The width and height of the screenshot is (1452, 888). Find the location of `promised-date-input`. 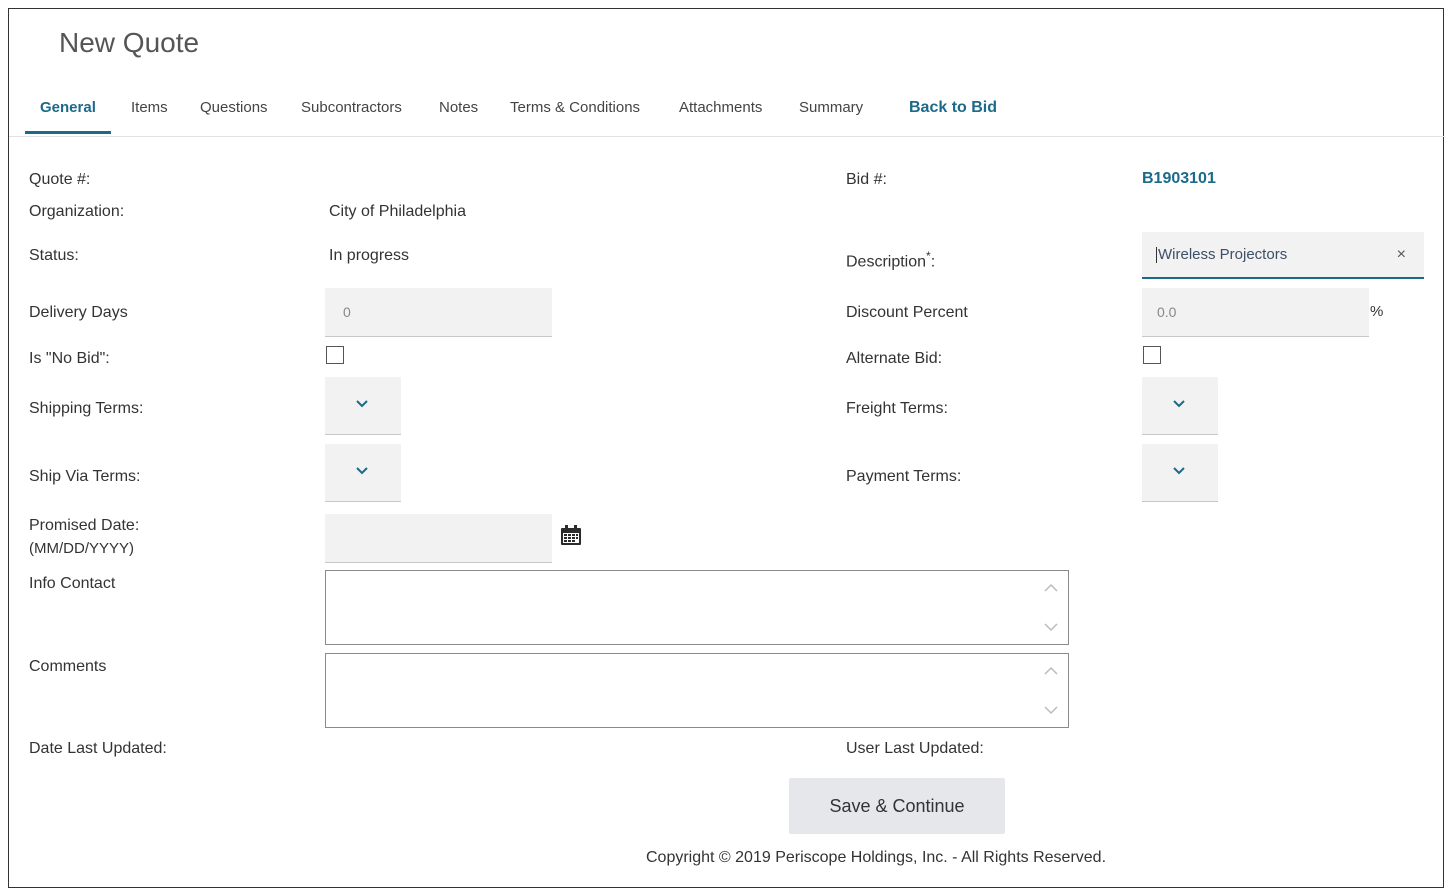

promised-date-input is located at coordinates (438, 538).